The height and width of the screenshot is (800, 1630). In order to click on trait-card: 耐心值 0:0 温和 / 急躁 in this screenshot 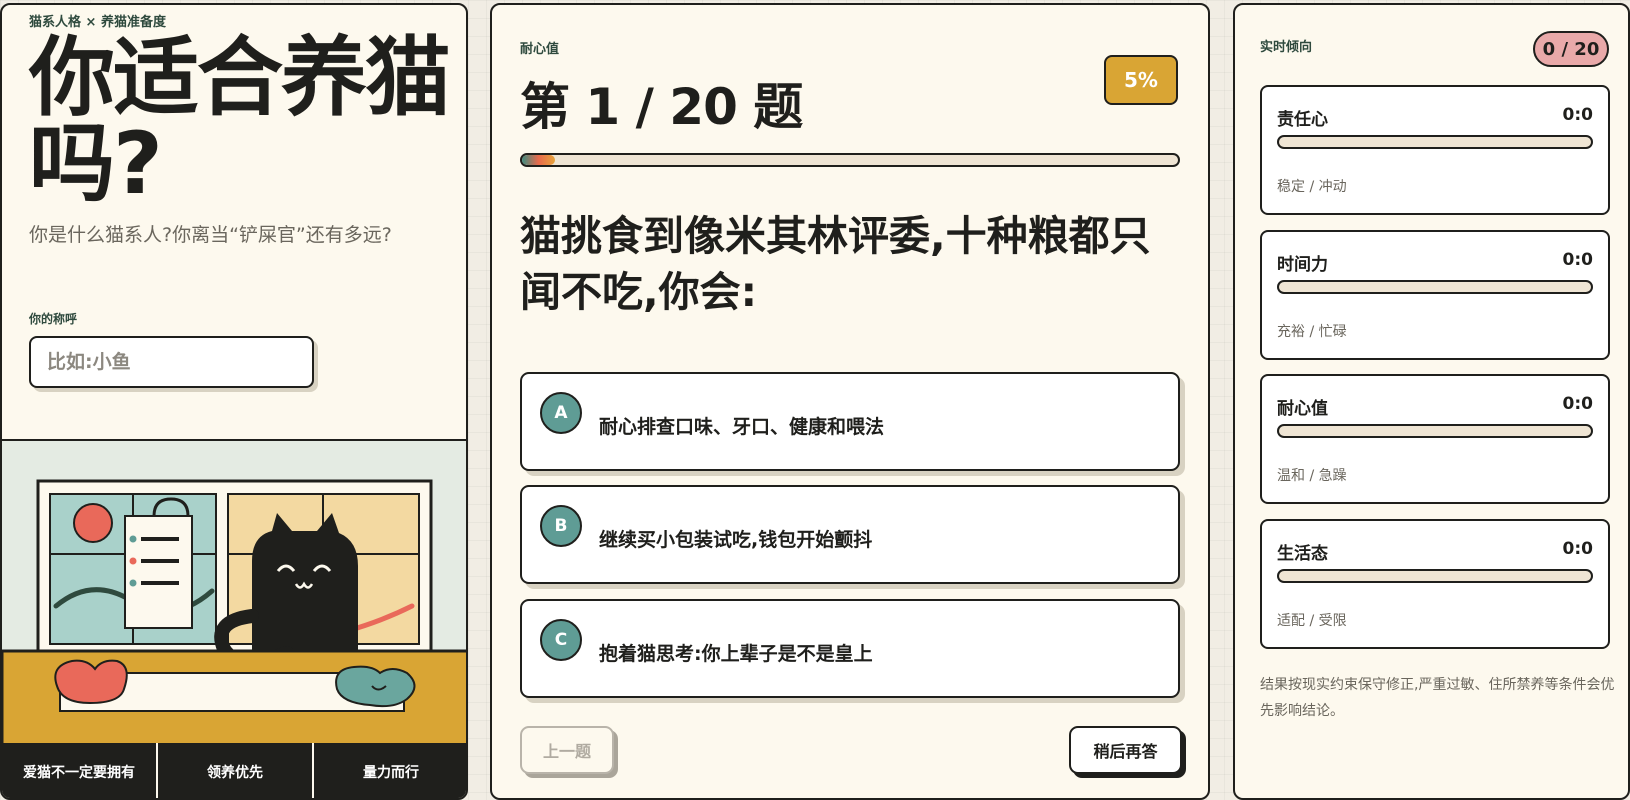, I will do `click(1435, 439)`.